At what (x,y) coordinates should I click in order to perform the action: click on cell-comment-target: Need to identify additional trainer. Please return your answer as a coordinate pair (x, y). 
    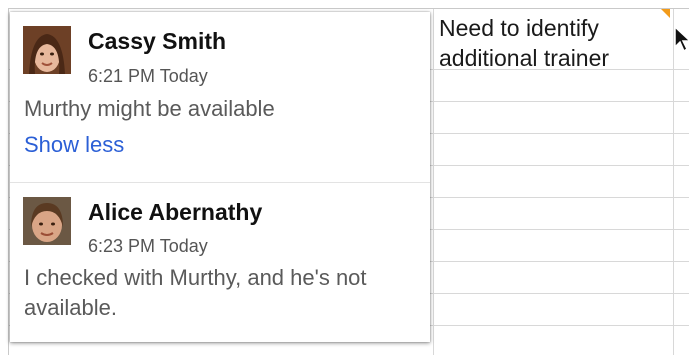
    Looking at the image, I should click on (554, 43).